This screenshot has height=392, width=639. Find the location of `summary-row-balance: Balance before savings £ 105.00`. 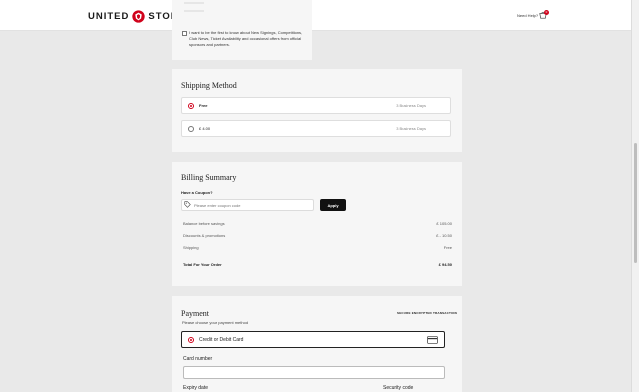

summary-row-balance: Balance before savings £ 105.00 is located at coordinates (317, 224).